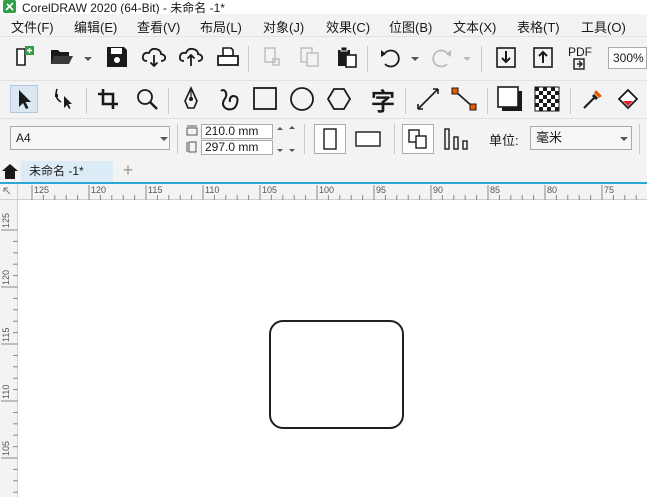 The height and width of the screenshot is (497, 647). Describe the element at coordinates (381, 190) in the screenshot. I see `ruler-label: 95` at that location.